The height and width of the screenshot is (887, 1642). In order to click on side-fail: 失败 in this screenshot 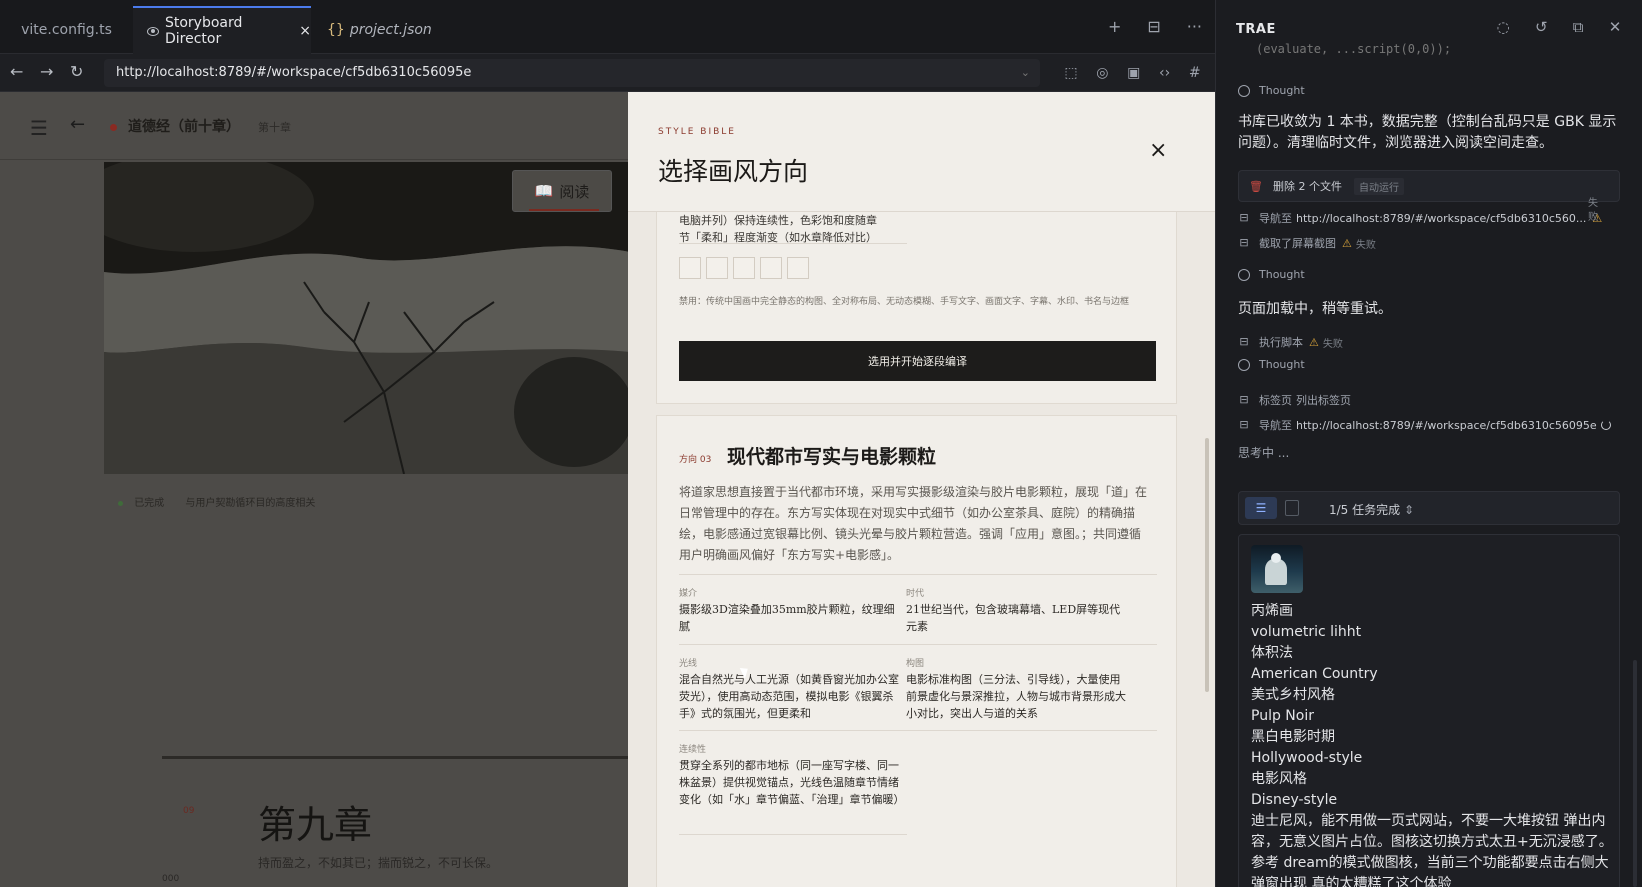, I will do `click(1593, 210)`.